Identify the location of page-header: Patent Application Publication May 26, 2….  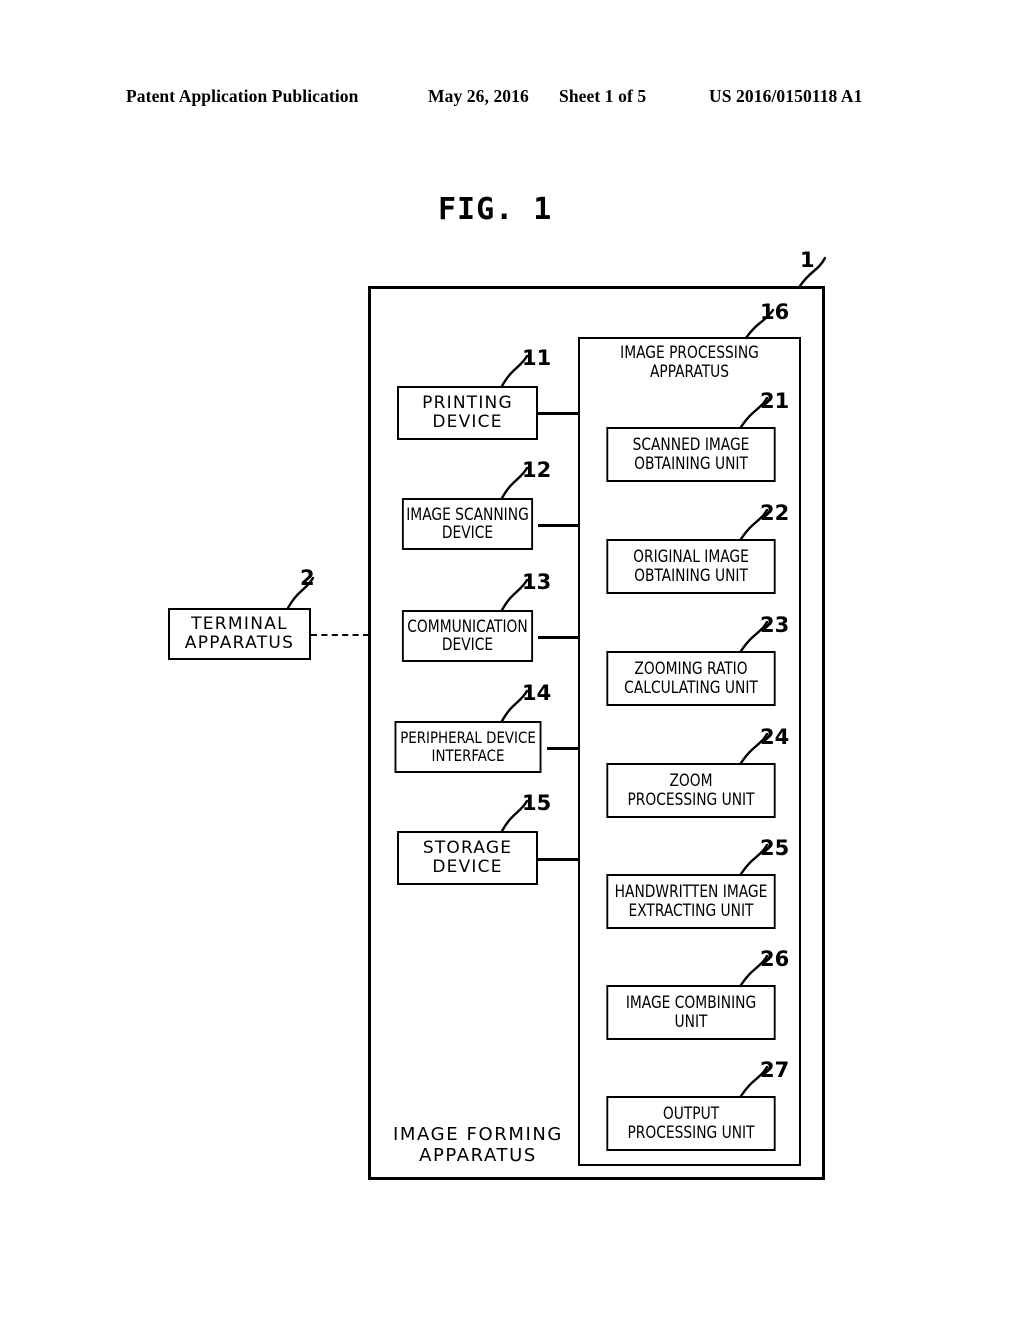
(512, 99).